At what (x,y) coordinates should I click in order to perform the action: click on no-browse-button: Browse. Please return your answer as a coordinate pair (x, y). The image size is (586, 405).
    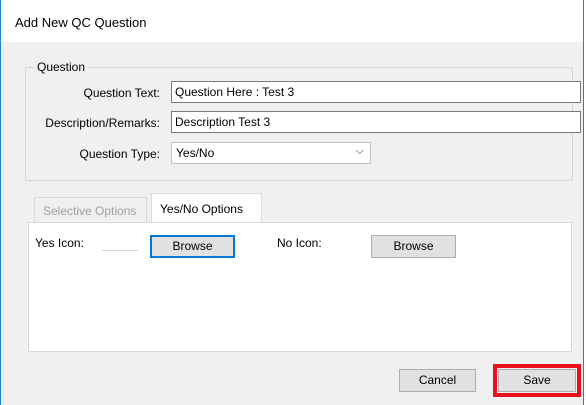
    Looking at the image, I should click on (413, 246).